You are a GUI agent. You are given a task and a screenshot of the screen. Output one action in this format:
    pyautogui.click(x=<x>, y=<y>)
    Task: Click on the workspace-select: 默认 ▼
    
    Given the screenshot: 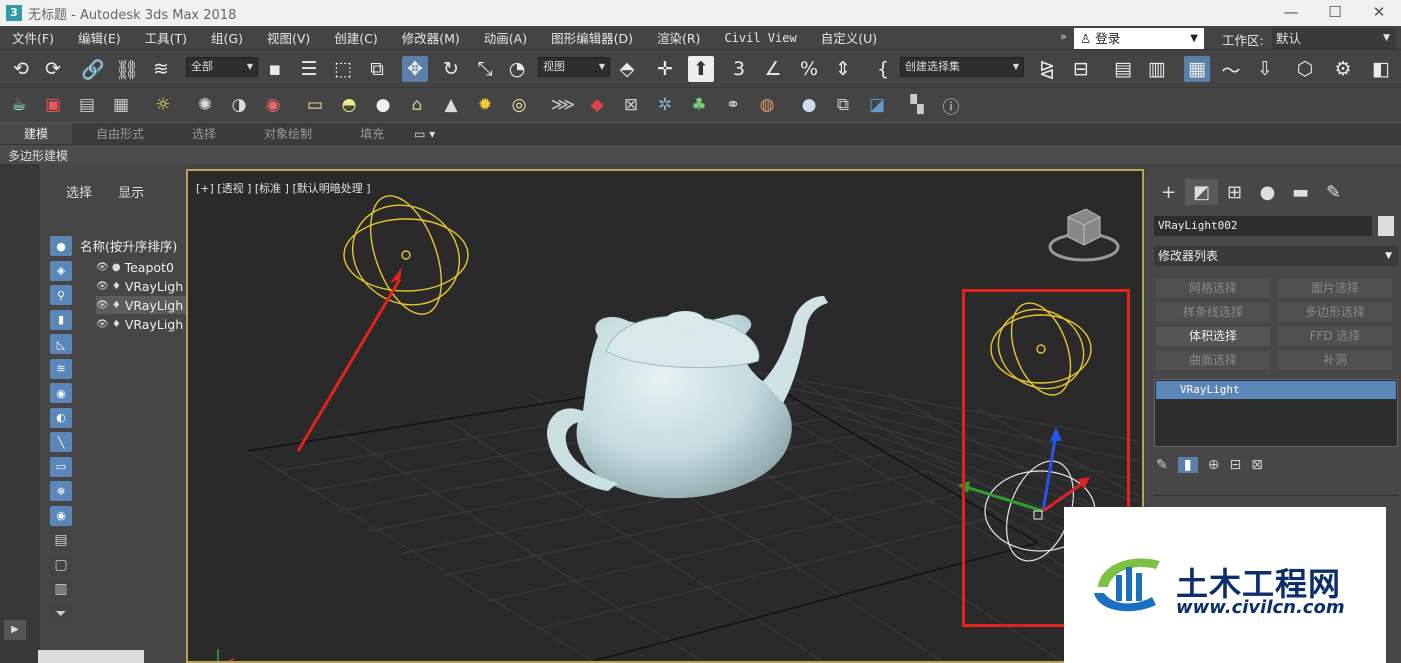 What is the action you would take?
    pyautogui.click(x=1334, y=38)
    